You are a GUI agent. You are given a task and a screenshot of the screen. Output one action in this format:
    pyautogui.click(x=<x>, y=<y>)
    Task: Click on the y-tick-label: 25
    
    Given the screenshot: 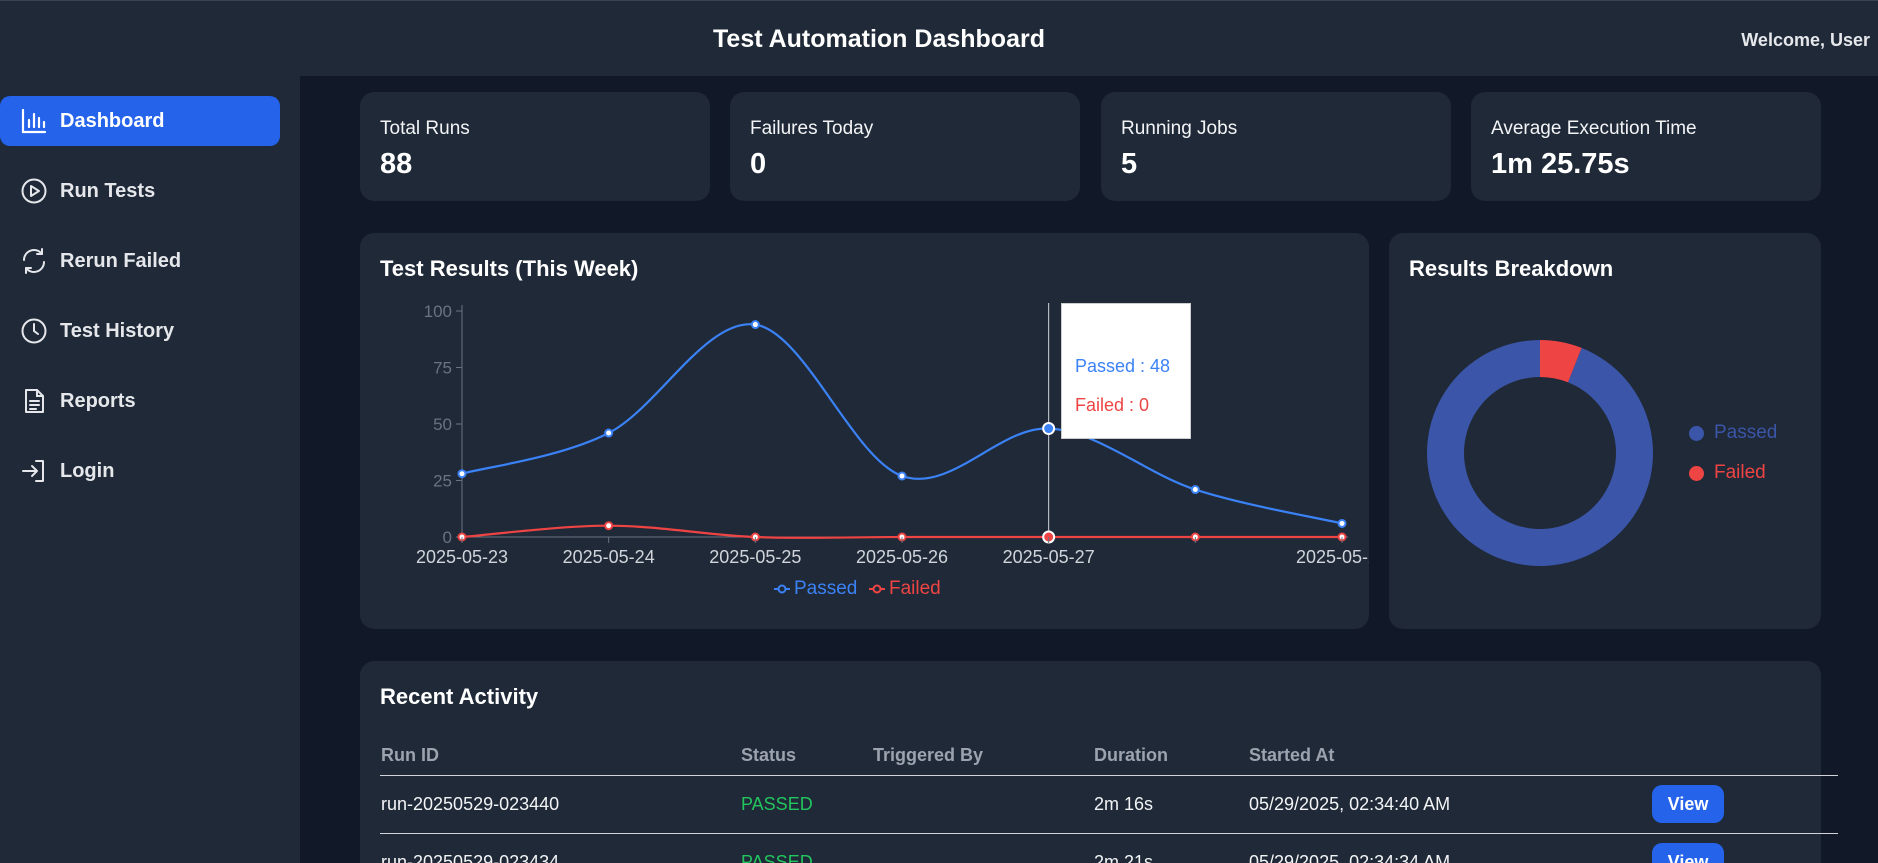 What is the action you would take?
    pyautogui.click(x=442, y=481)
    